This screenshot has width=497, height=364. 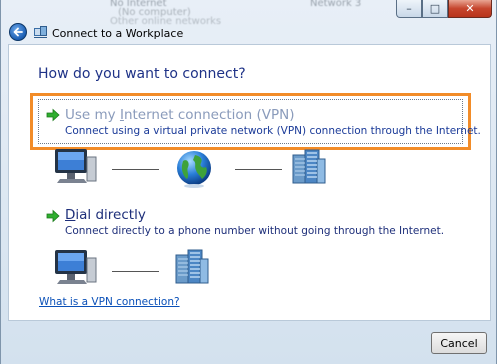 I want to click on wizard-header: Connect to a Workplace, so click(x=249, y=32).